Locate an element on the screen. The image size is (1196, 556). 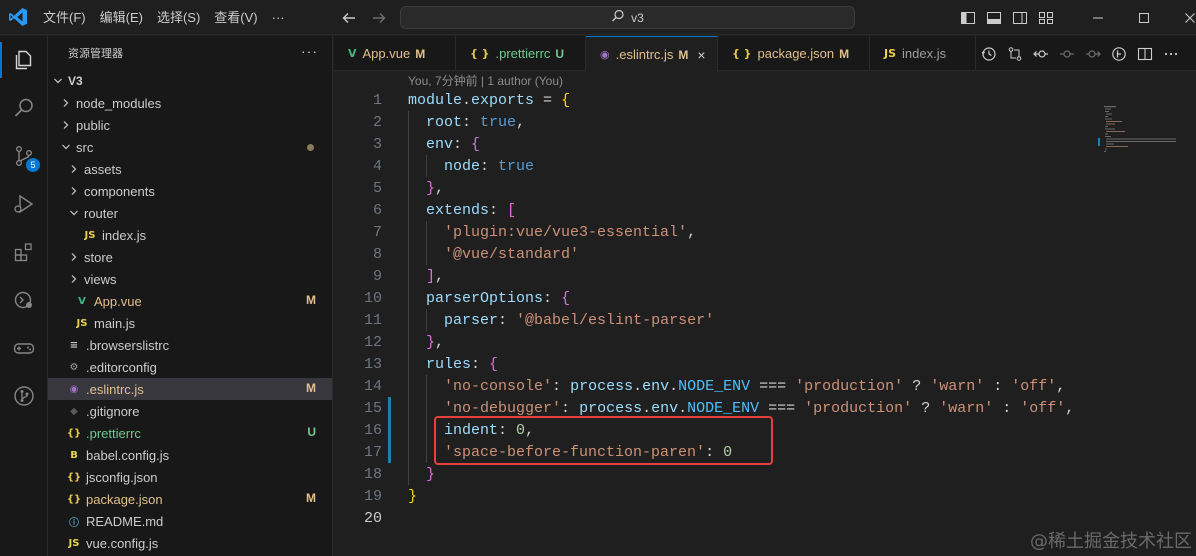
menu-item: 查看(V) is located at coordinates (235, 17).